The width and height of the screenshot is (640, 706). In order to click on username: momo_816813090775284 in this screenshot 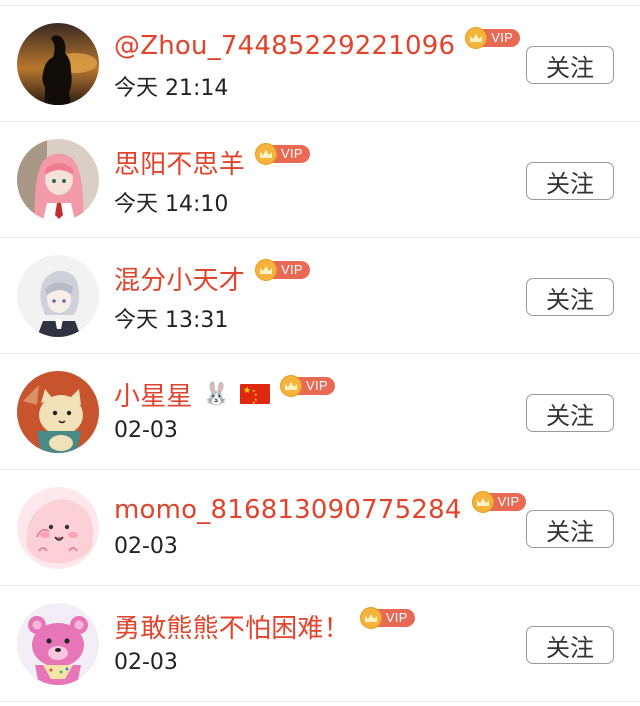, I will do `click(288, 510)`.